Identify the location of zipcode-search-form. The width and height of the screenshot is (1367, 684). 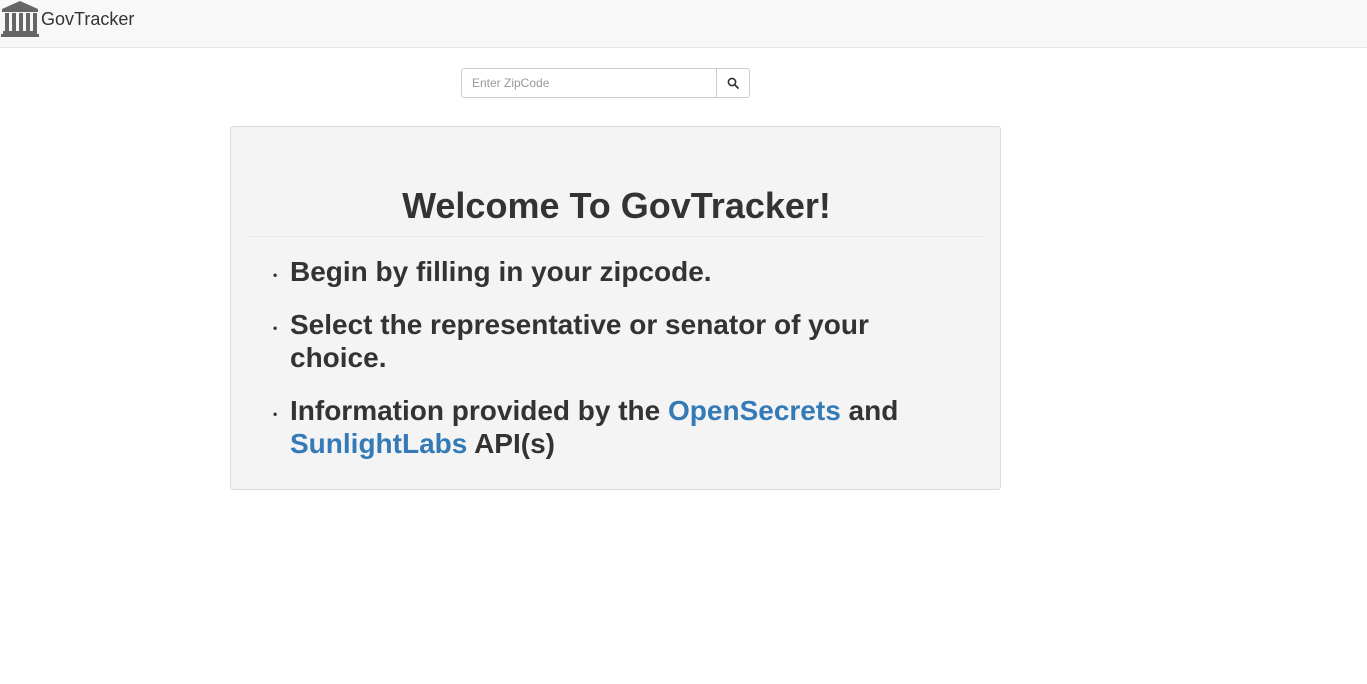
(605, 83).